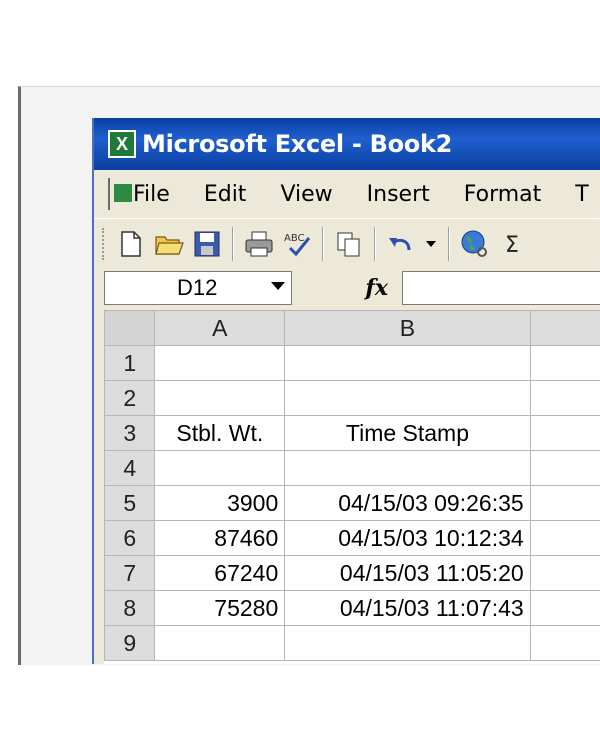  I want to click on table-row: 9, so click(352, 643).